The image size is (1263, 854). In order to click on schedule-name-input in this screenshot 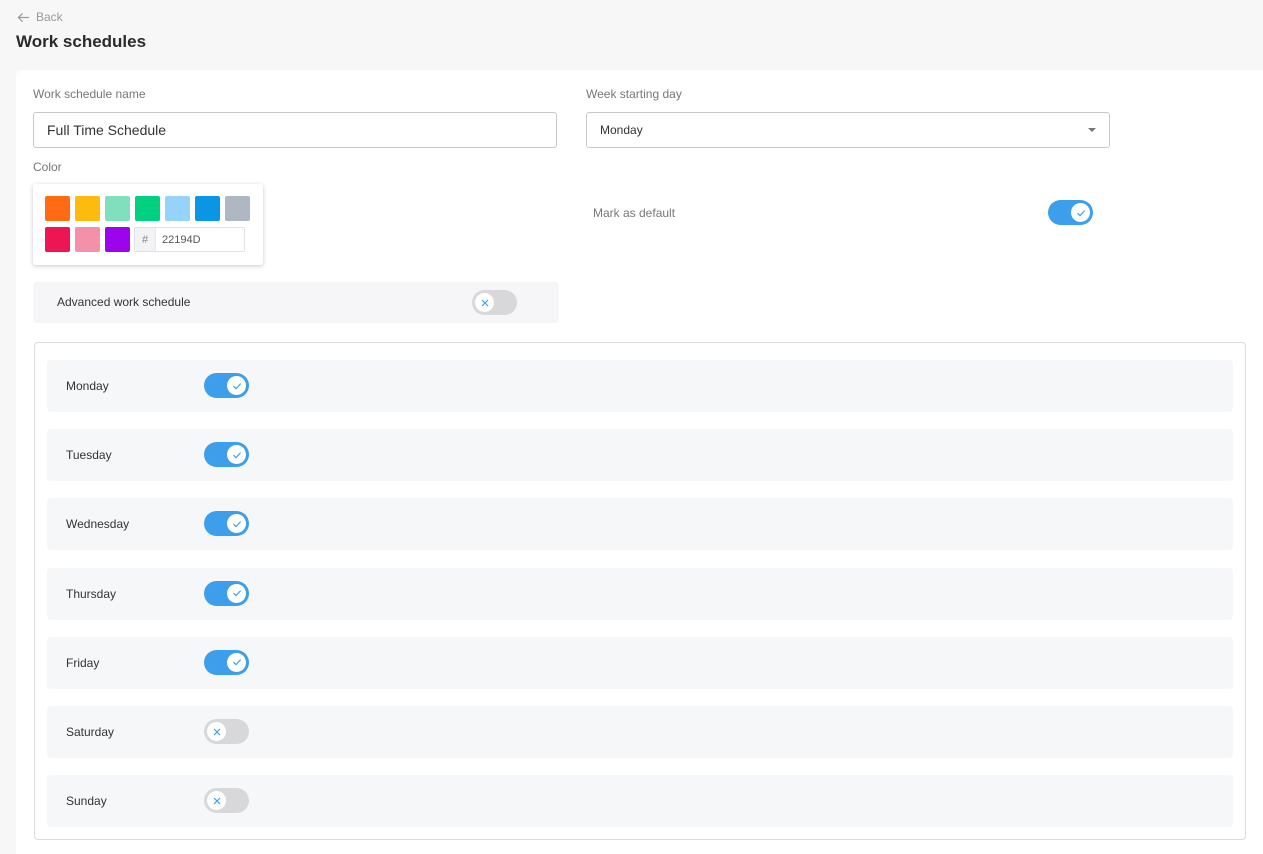, I will do `click(295, 130)`.